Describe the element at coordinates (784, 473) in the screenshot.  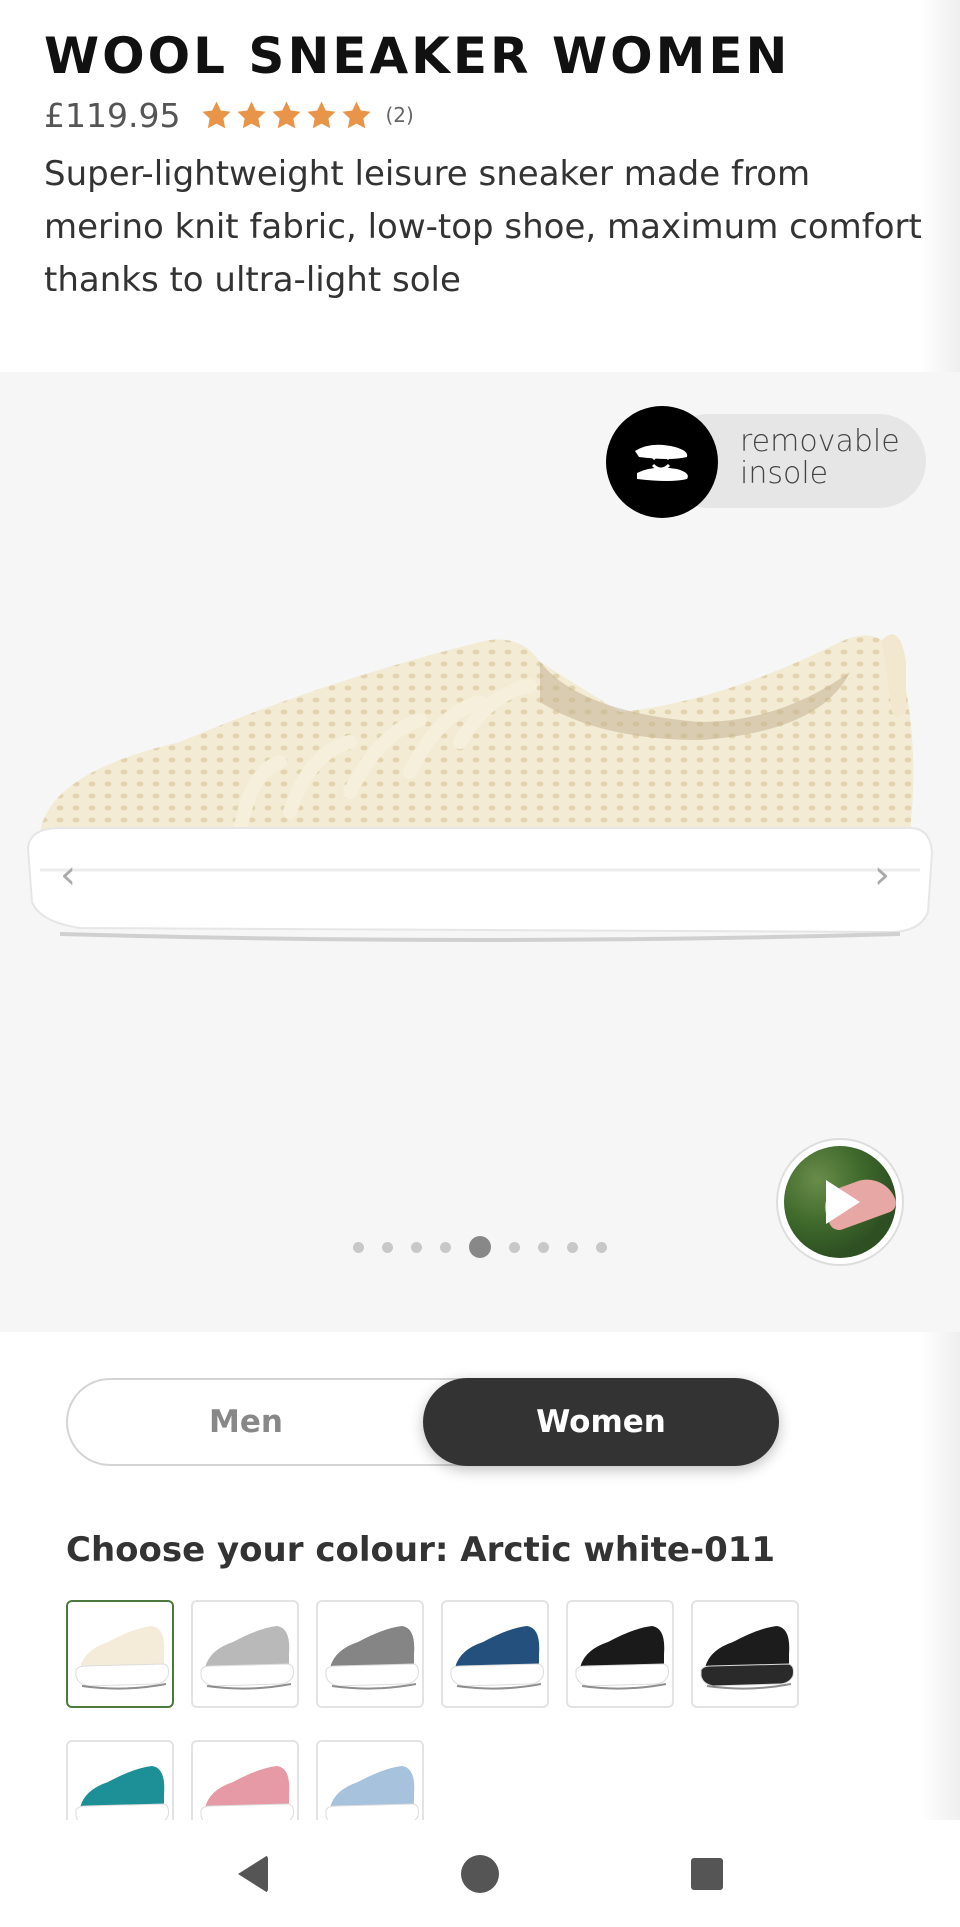
I see `badge-line-2: insole` at that location.